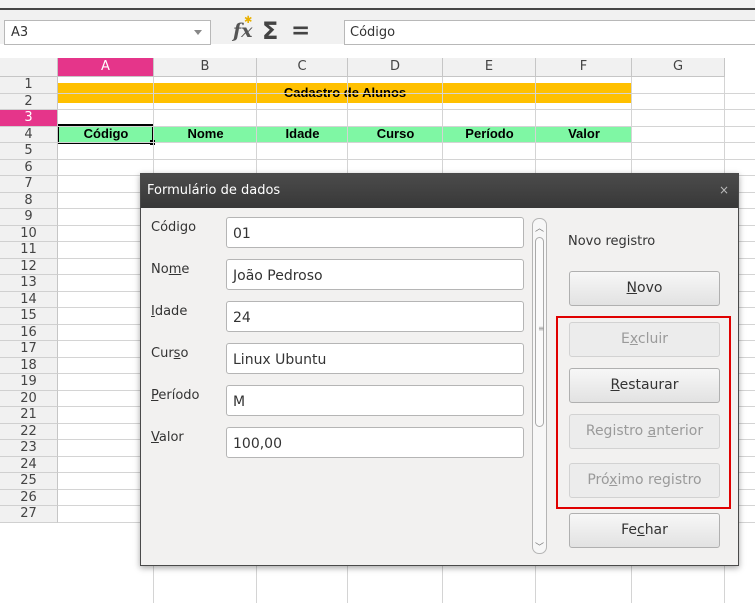  What do you see at coordinates (184, 353) in the screenshot?
I see `field-label-text: o` at bounding box center [184, 353].